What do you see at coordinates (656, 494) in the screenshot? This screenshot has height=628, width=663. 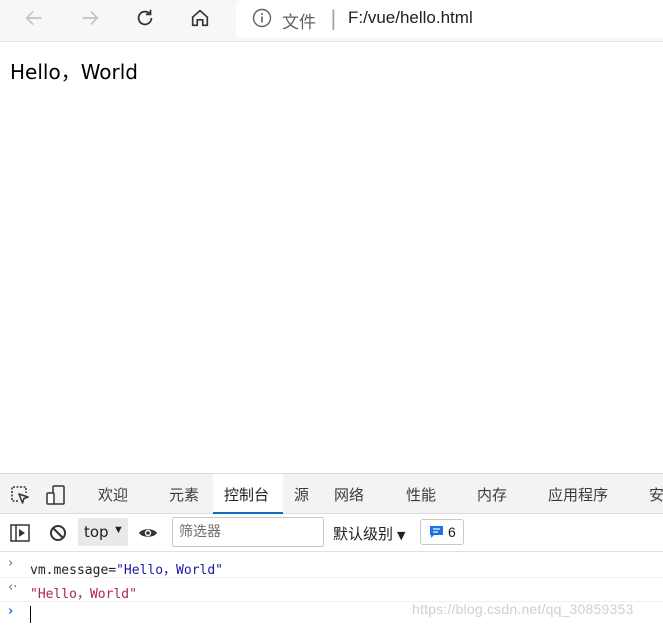 I see `tab-security: 安` at bounding box center [656, 494].